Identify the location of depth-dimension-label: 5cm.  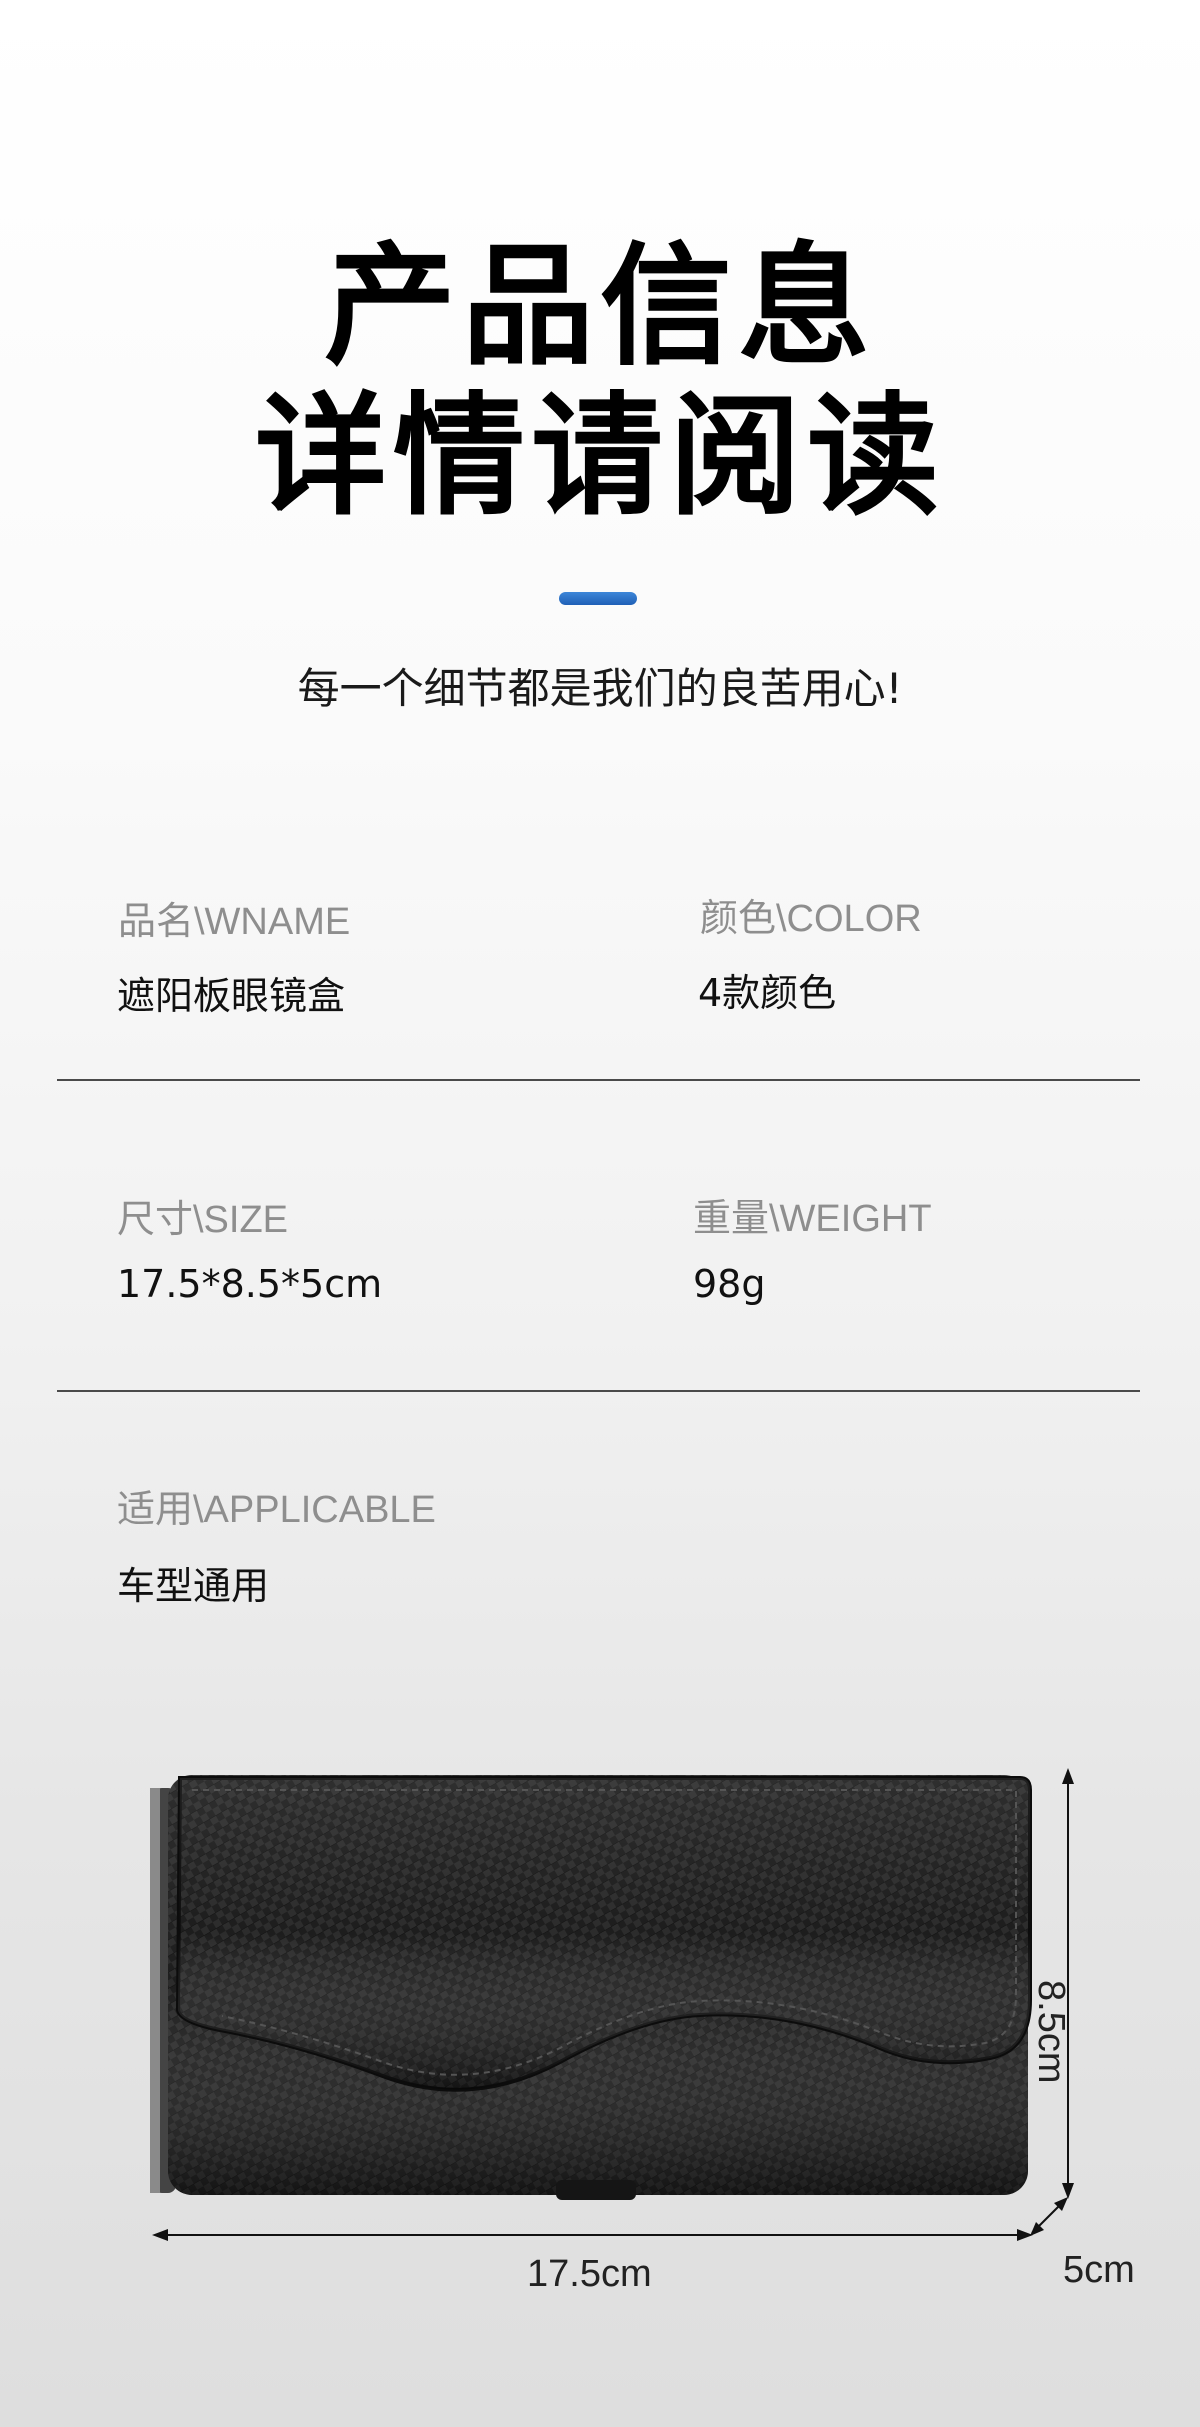
(1099, 2270).